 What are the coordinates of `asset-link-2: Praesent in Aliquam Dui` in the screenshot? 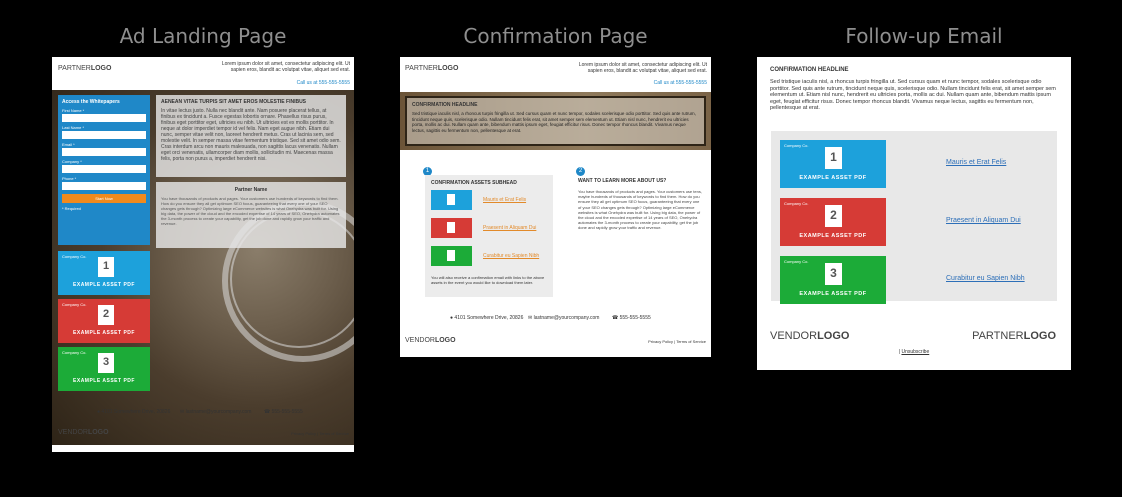 It's located at (509, 228).